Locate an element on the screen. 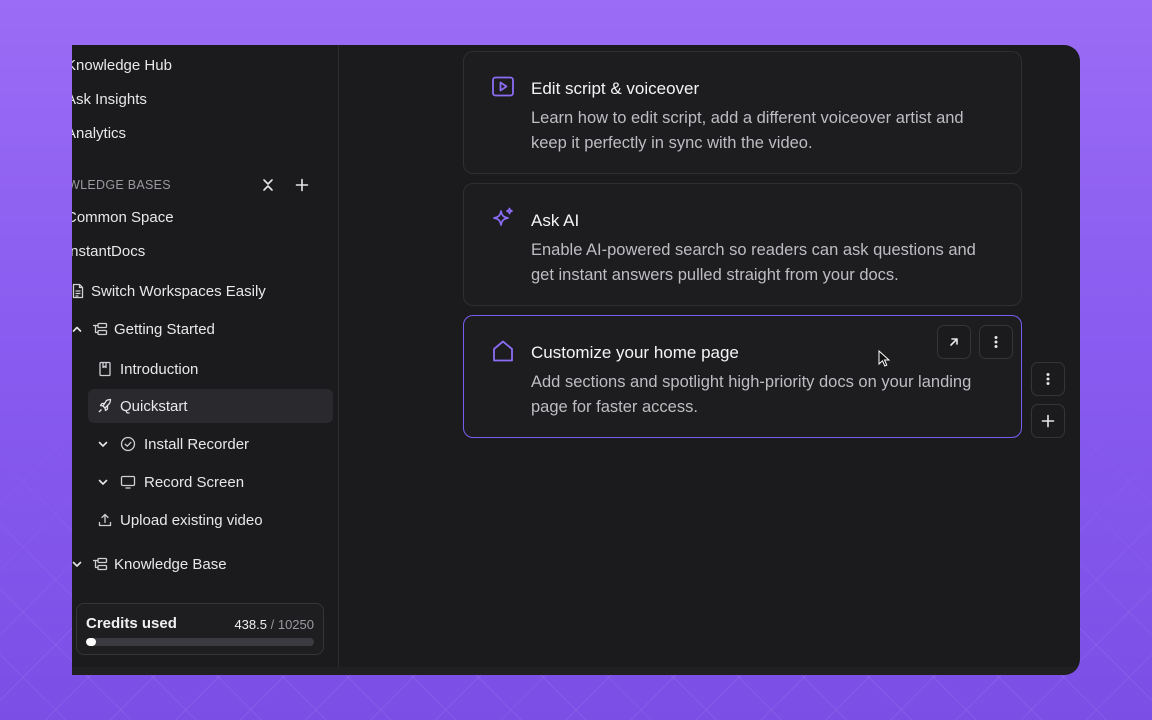 The height and width of the screenshot is (720, 1152). add-section-button is located at coordinates (1048, 421).